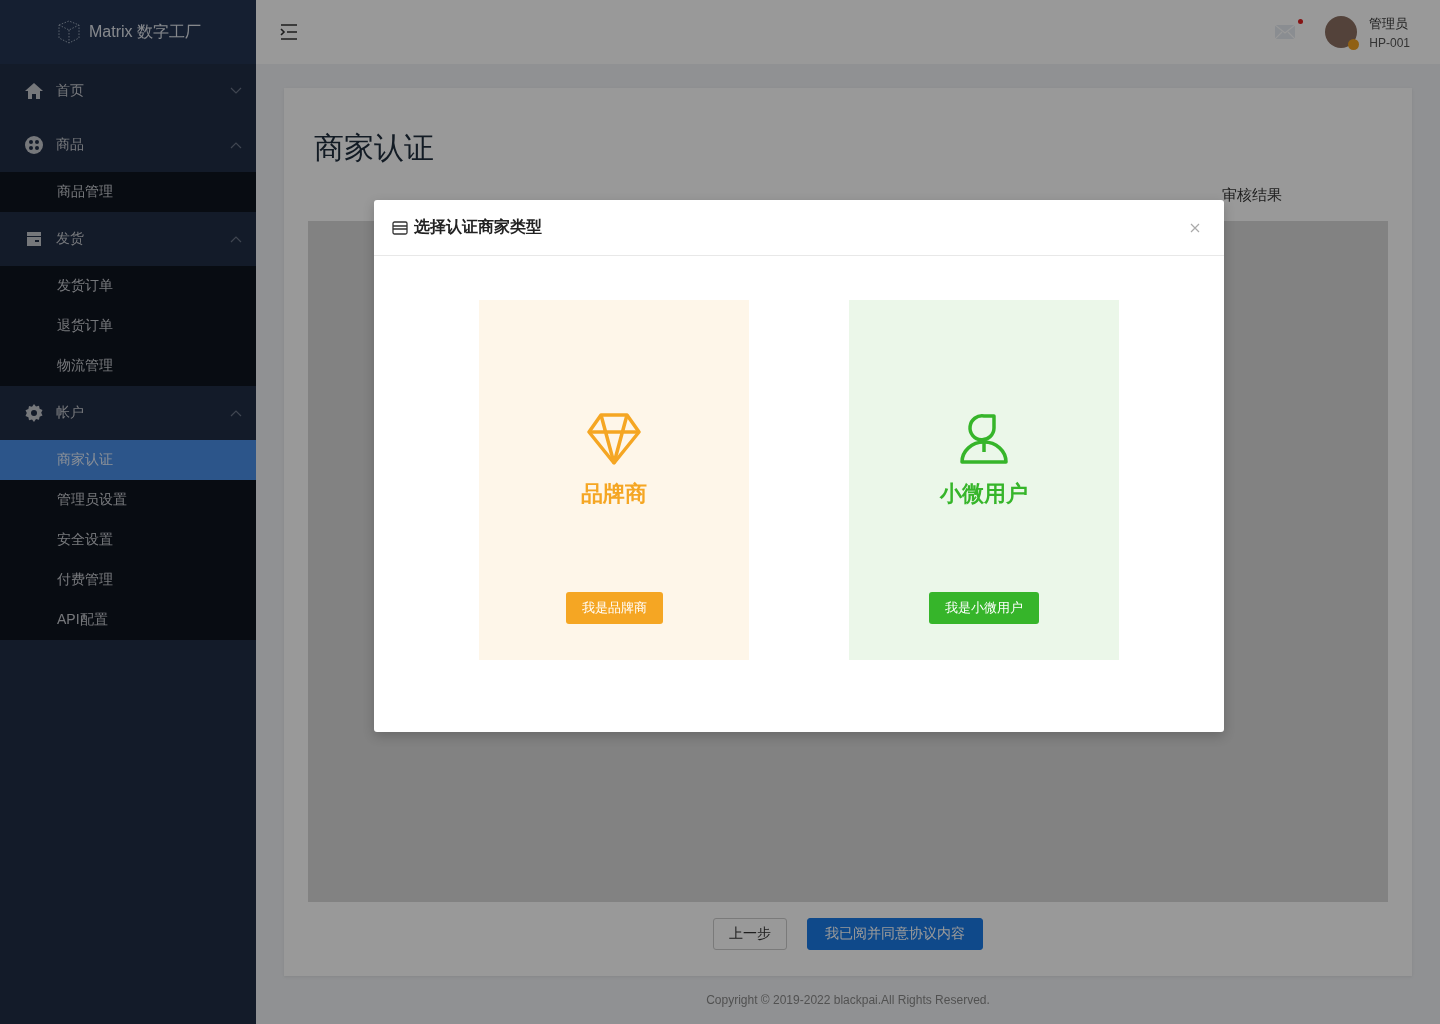 Image resolution: width=1440 pixels, height=1024 pixels. I want to click on grid-icon, so click(34, 145).